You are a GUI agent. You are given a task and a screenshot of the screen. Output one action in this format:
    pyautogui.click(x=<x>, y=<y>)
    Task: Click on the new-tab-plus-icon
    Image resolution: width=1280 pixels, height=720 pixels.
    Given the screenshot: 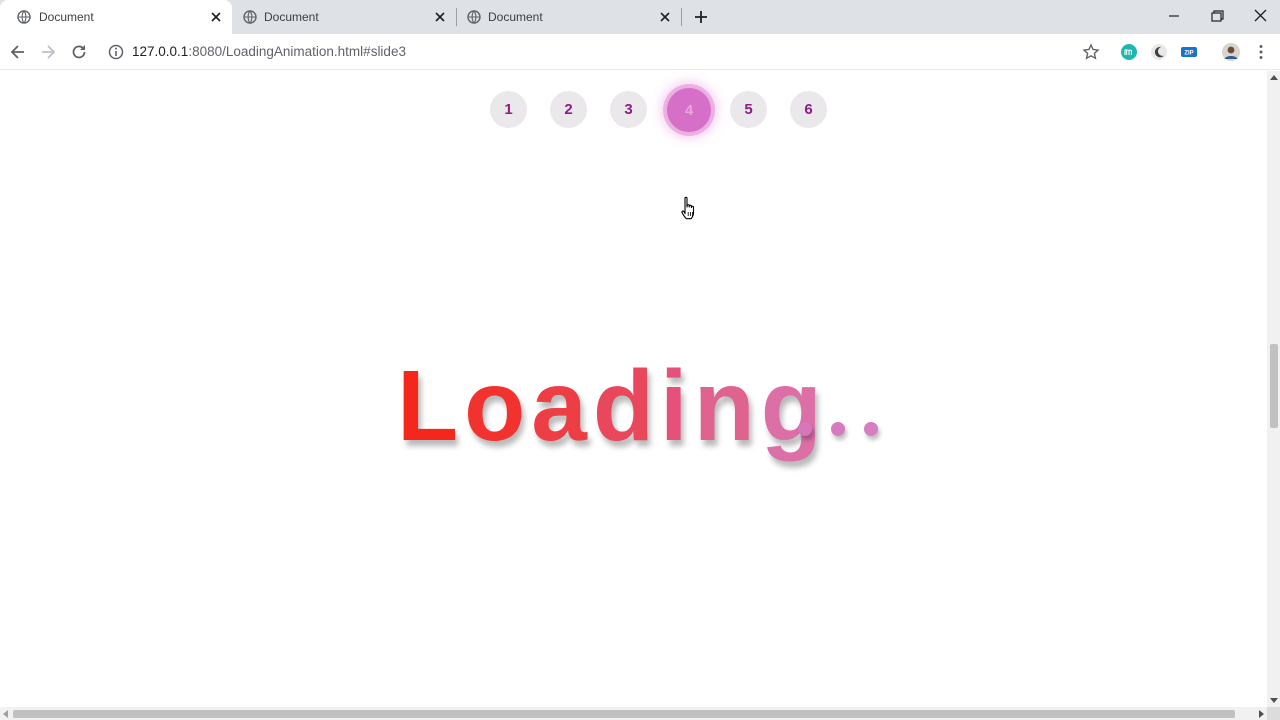 What is the action you would take?
    pyautogui.click(x=701, y=17)
    